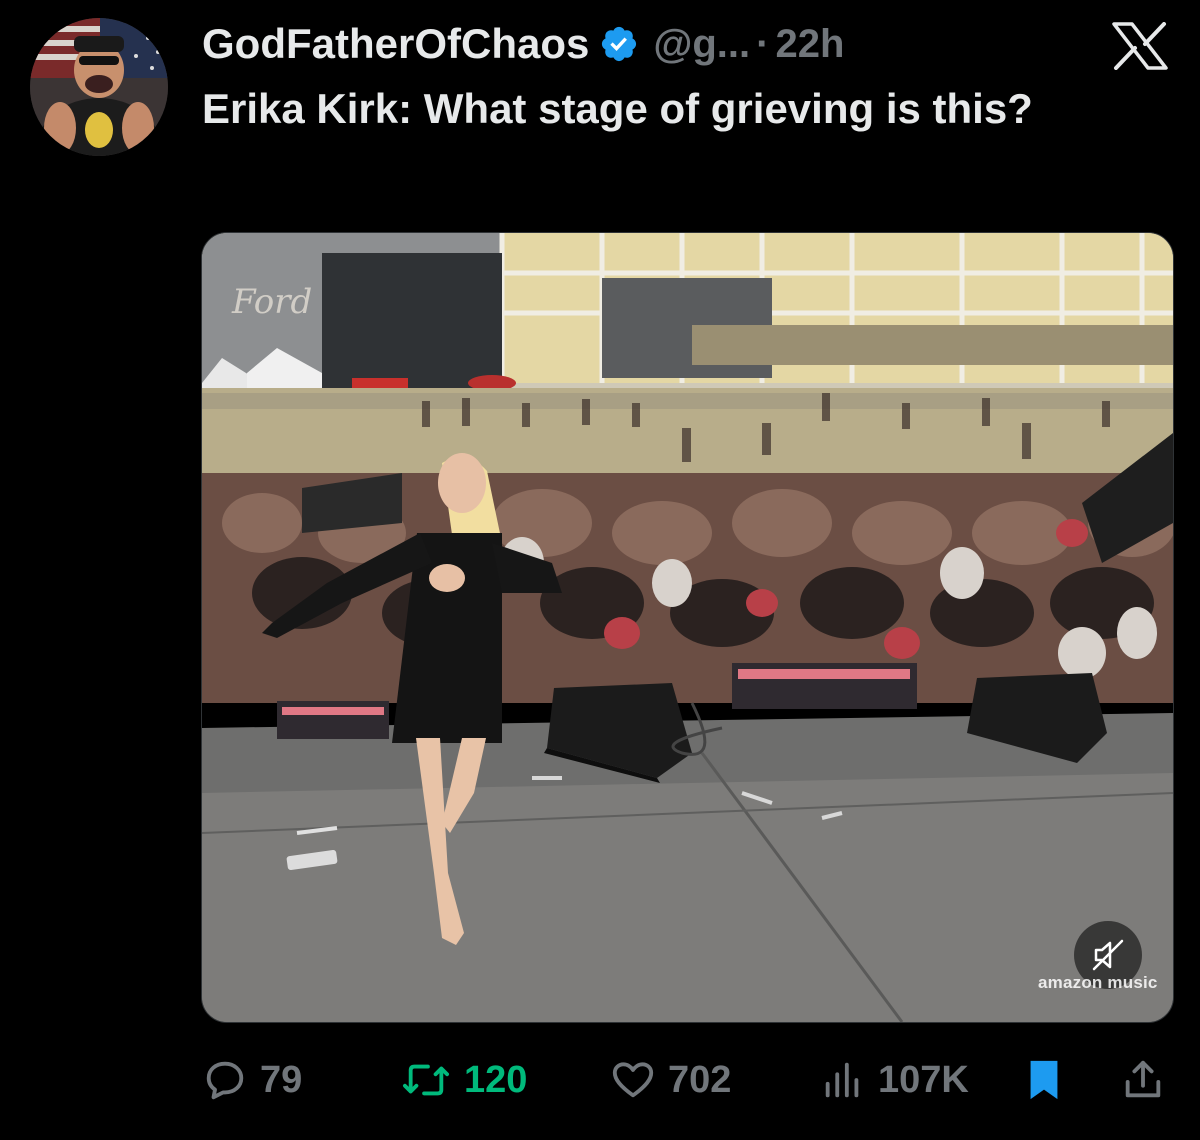  Describe the element at coordinates (281, 1079) in the screenshot. I see `reply-count: 79` at that location.